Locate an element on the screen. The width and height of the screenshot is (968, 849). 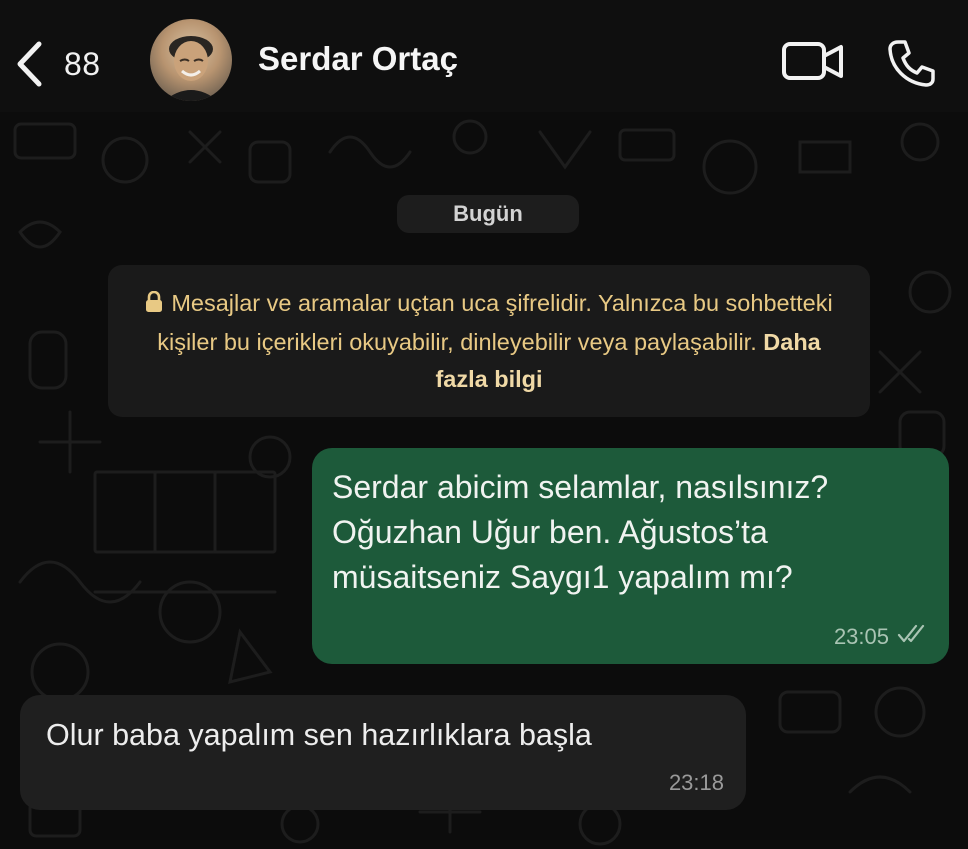
message-meta: 23:05 is located at coordinates (882, 637).